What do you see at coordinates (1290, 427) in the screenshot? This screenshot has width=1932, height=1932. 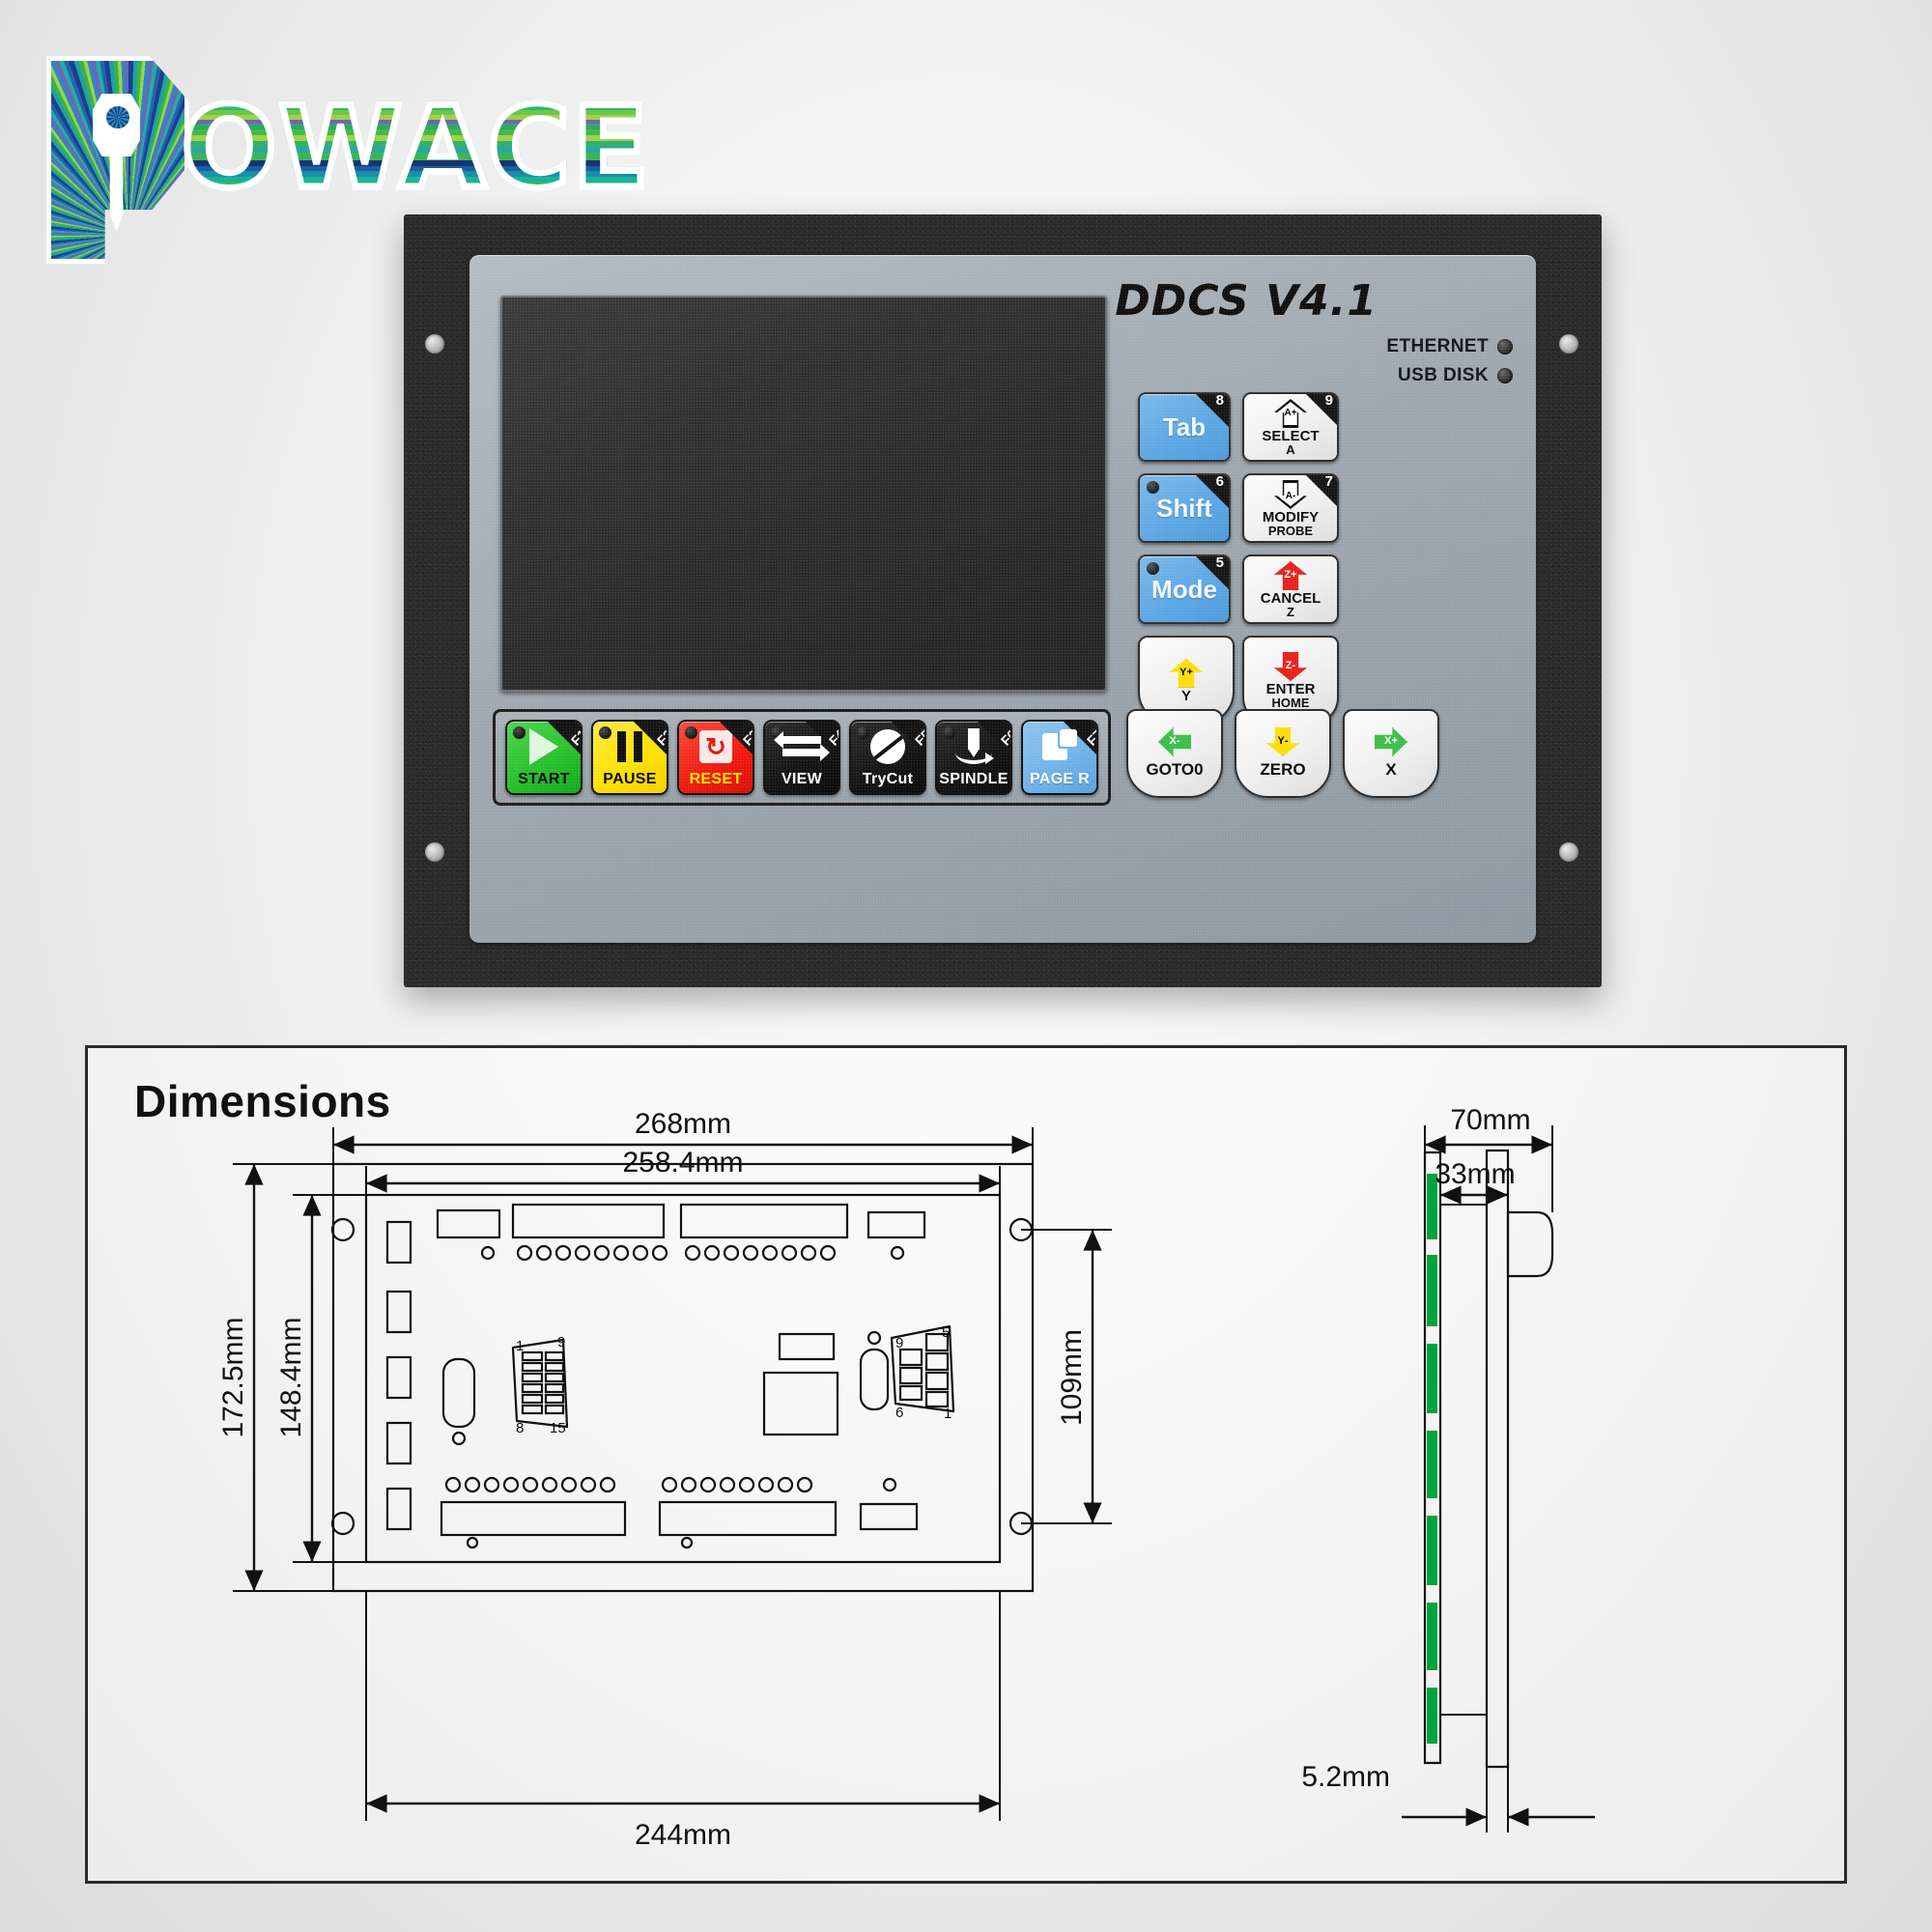 I see `select-a-key: 9 A + SELECT A` at bounding box center [1290, 427].